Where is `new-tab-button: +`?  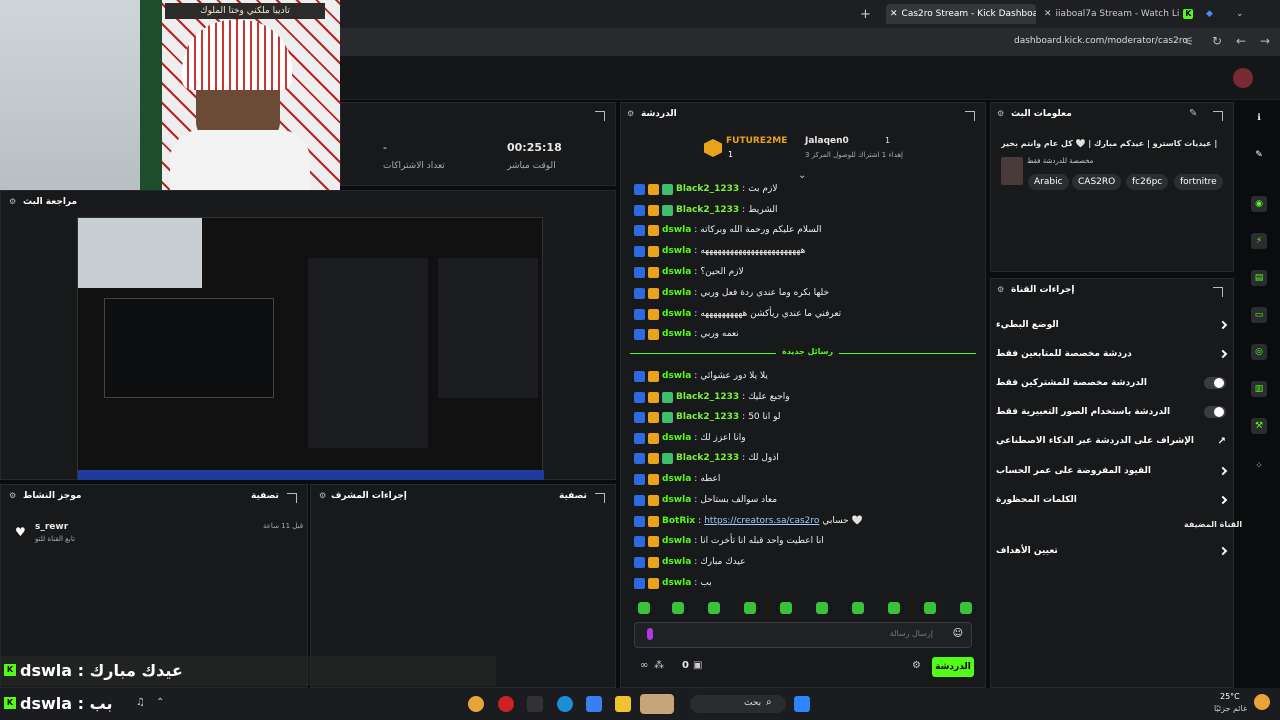 new-tab-button: + is located at coordinates (866, 14).